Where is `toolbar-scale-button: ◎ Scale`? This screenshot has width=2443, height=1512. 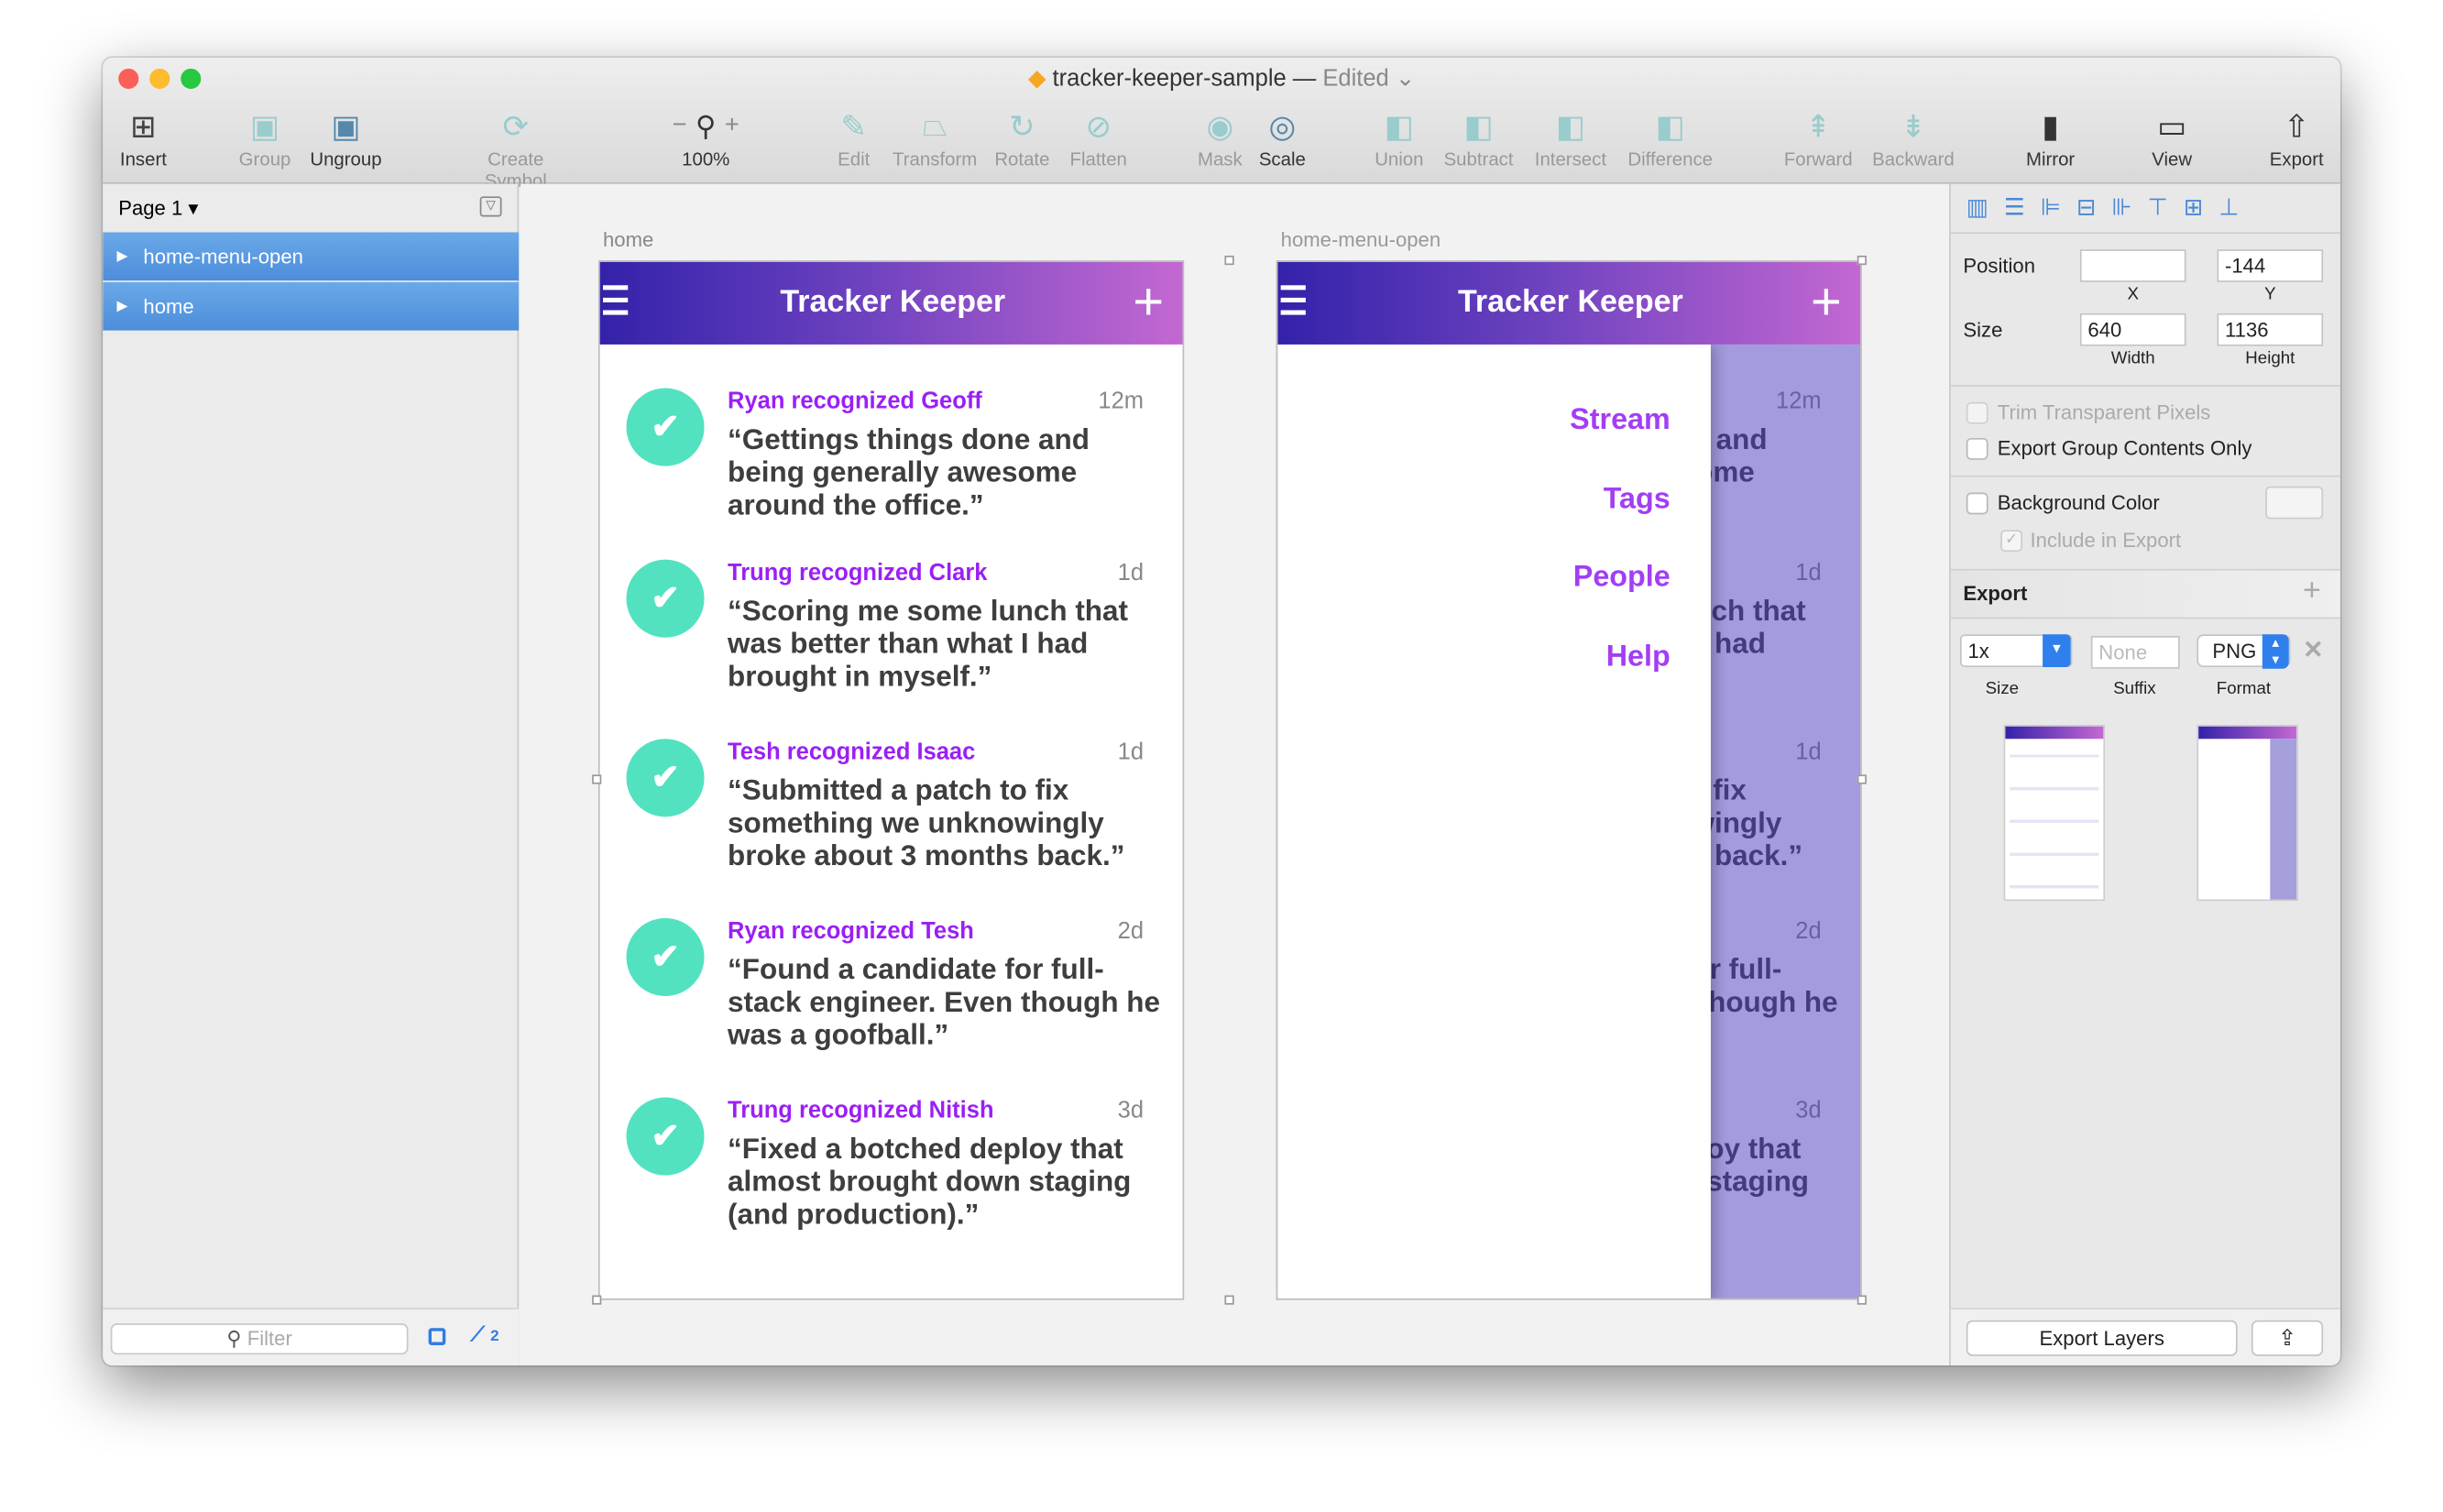 toolbar-scale-button: ◎ Scale is located at coordinates (1282, 137).